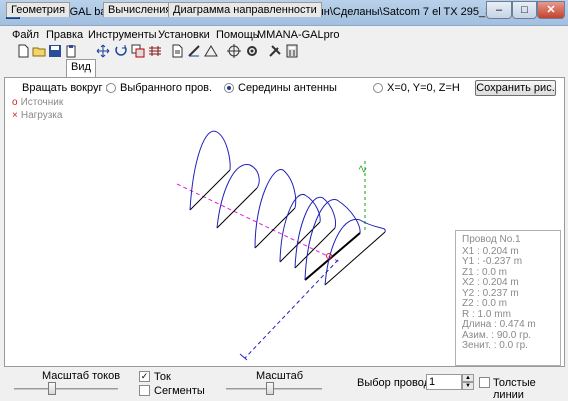 The height and width of the screenshot is (401, 568). I want to click on wire-info-z2: Z2 : 0.0 m, so click(485, 303).